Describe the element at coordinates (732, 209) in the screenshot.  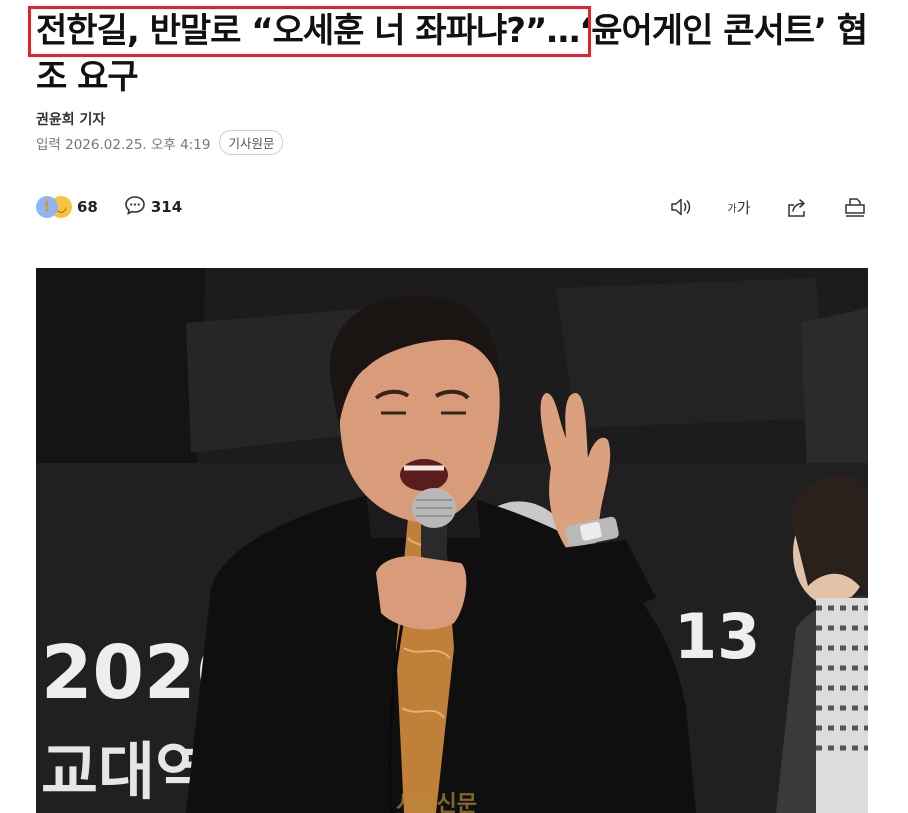
I see `font-small-glyph: 가` at that location.